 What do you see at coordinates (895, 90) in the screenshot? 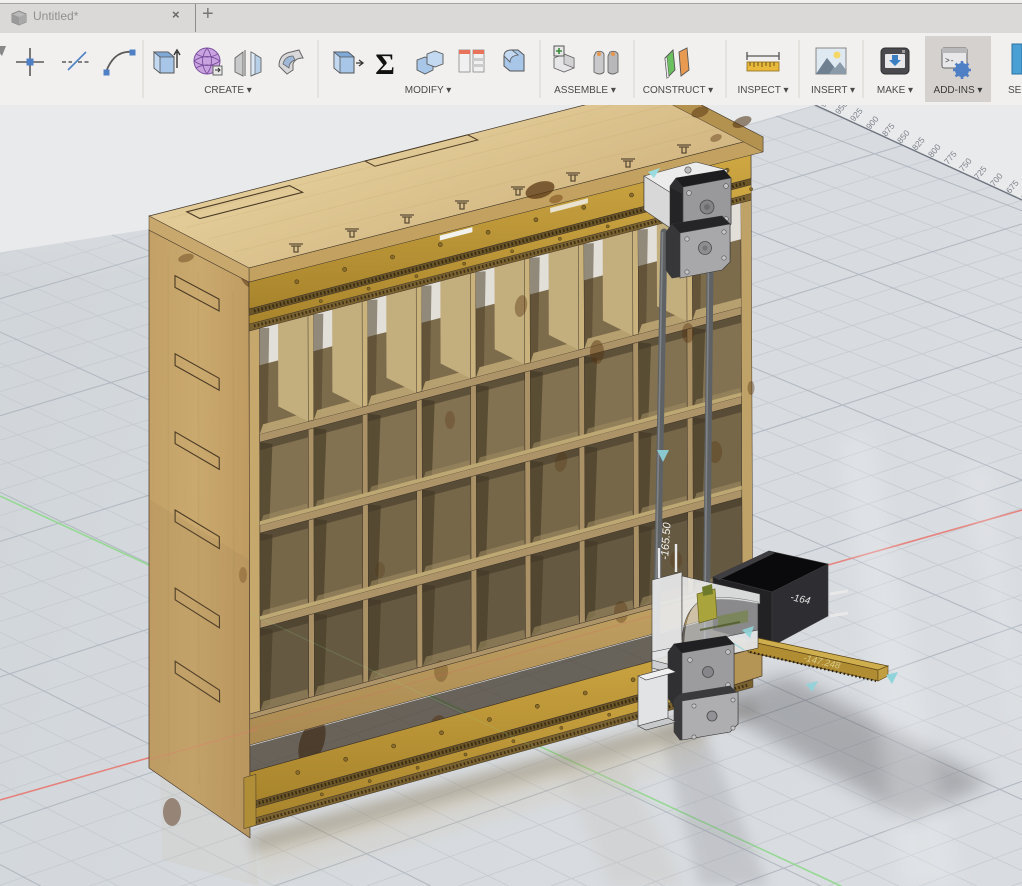
I see `svg-text: MAKE ▾` at bounding box center [895, 90].